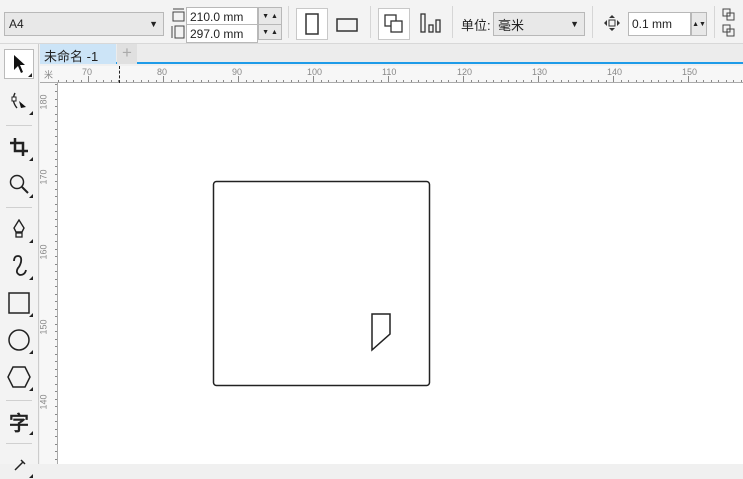 The width and height of the screenshot is (743, 479). What do you see at coordinates (270, 32) in the screenshot?
I see `page-height-spinner: ▼ ▲` at bounding box center [270, 32].